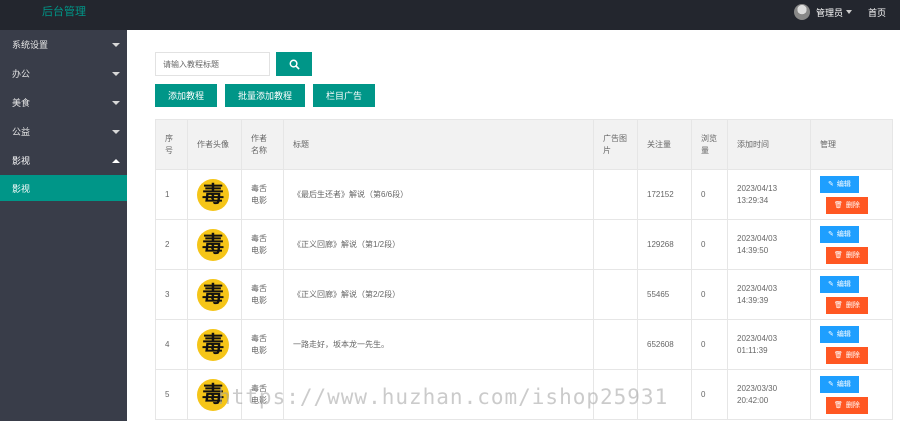 This screenshot has width=900, height=421. I want to click on row-number: 5, so click(171, 394).